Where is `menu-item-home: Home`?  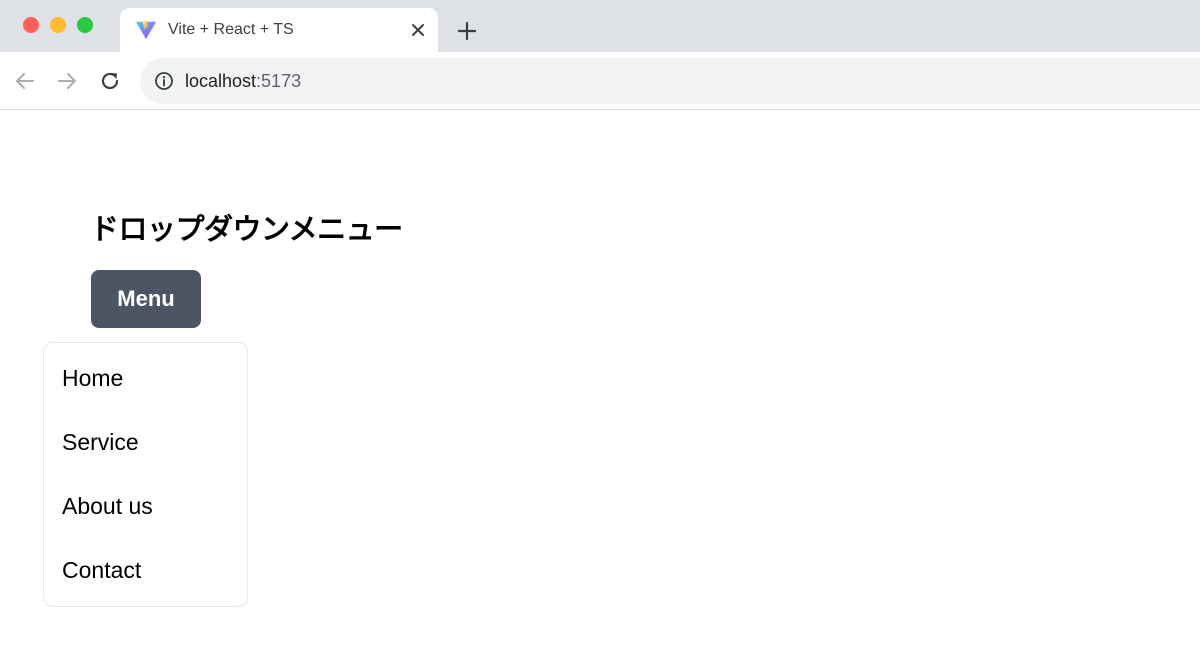
menu-item-home: Home is located at coordinates (92, 381).